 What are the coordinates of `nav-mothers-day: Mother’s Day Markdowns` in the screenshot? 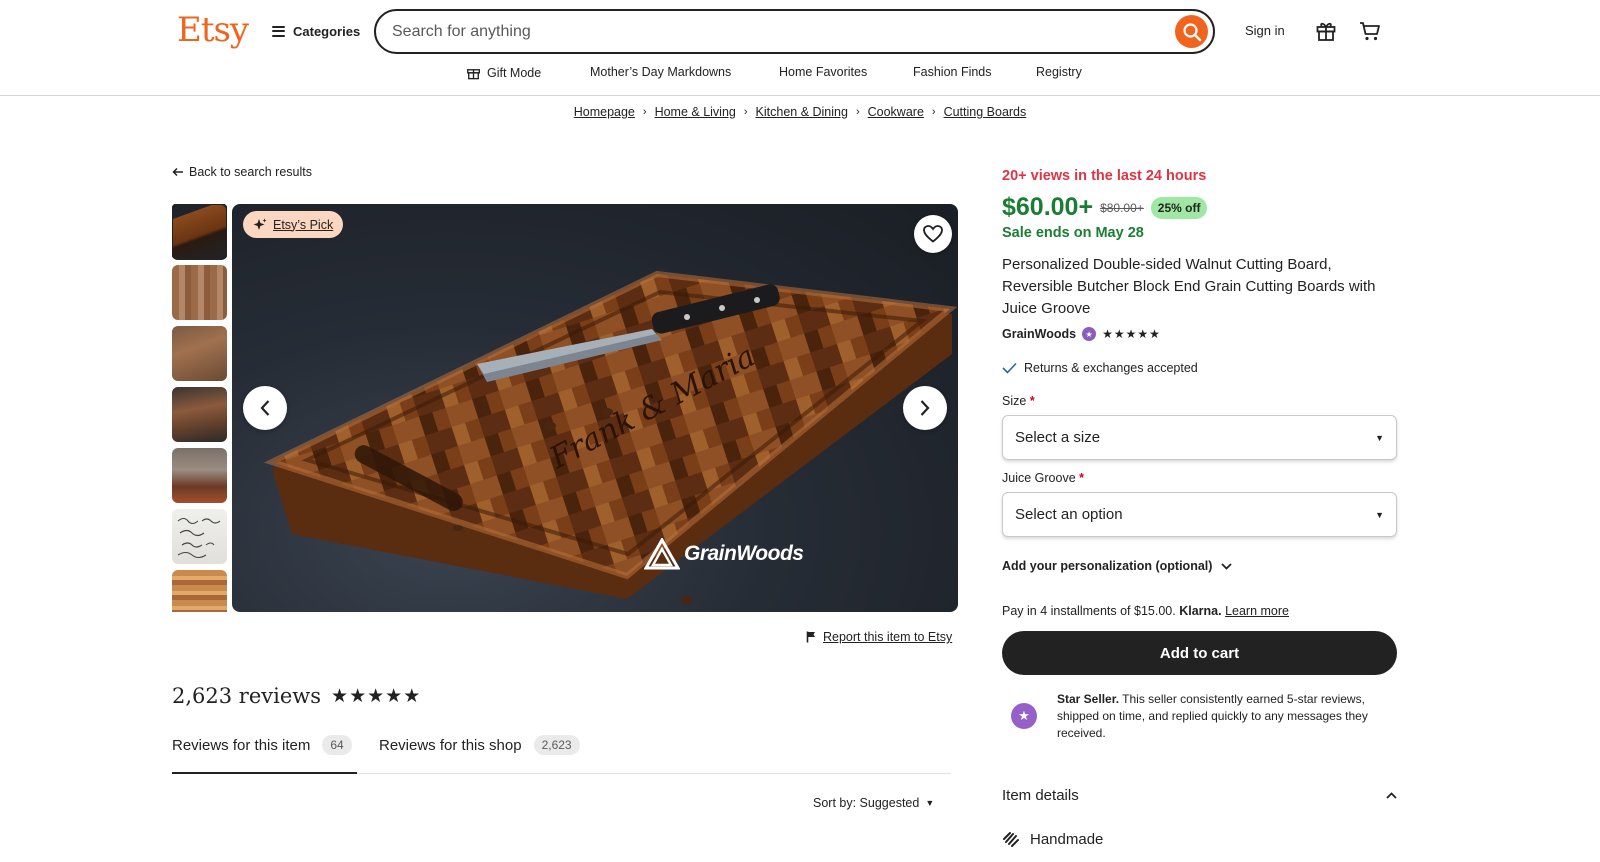 It's located at (660, 72).